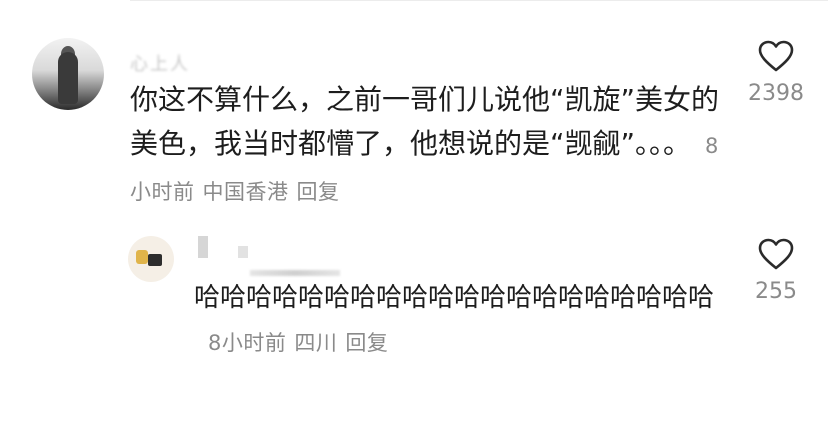  I want to click on like-button: 255, so click(776, 271).